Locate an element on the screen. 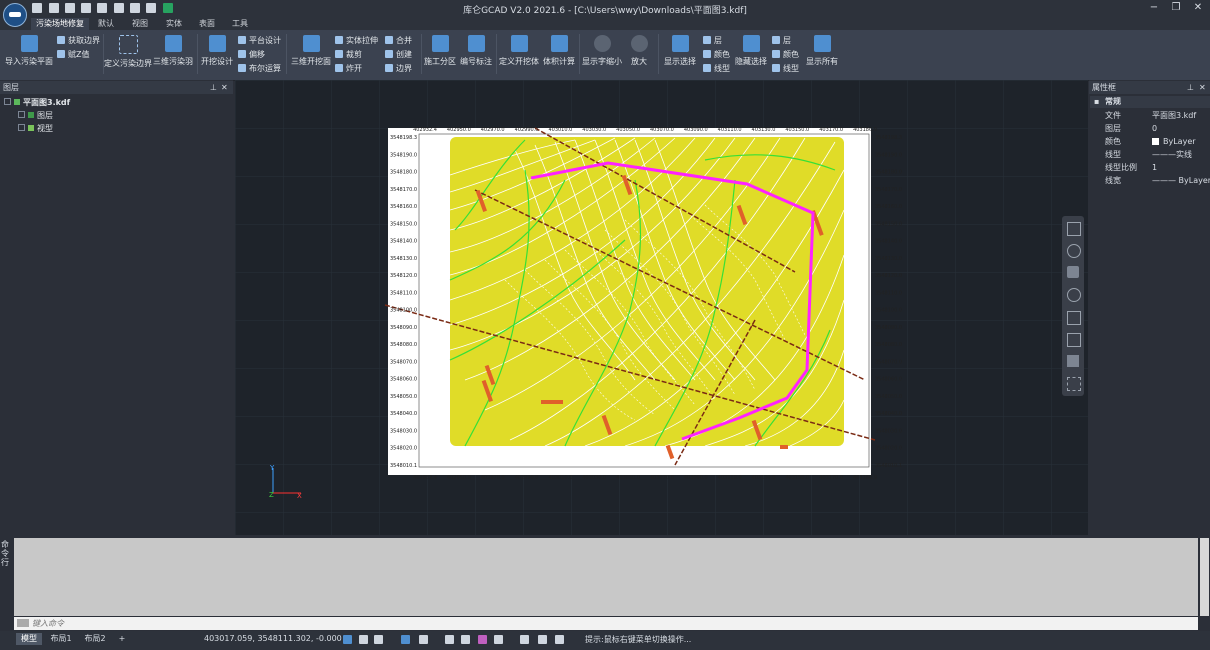 The height and width of the screenshot is (650, 1210). view-cube-icon is located at coordinates (1074, 229).